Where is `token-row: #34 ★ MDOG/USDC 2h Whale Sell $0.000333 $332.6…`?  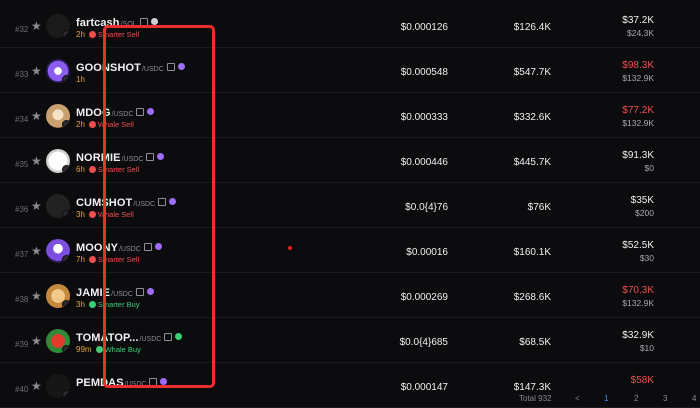 token-row: #34 ★ MDOG/USDC 2h Whale Sell $0.000333 $332.6… is located at coordinates (350, 117).